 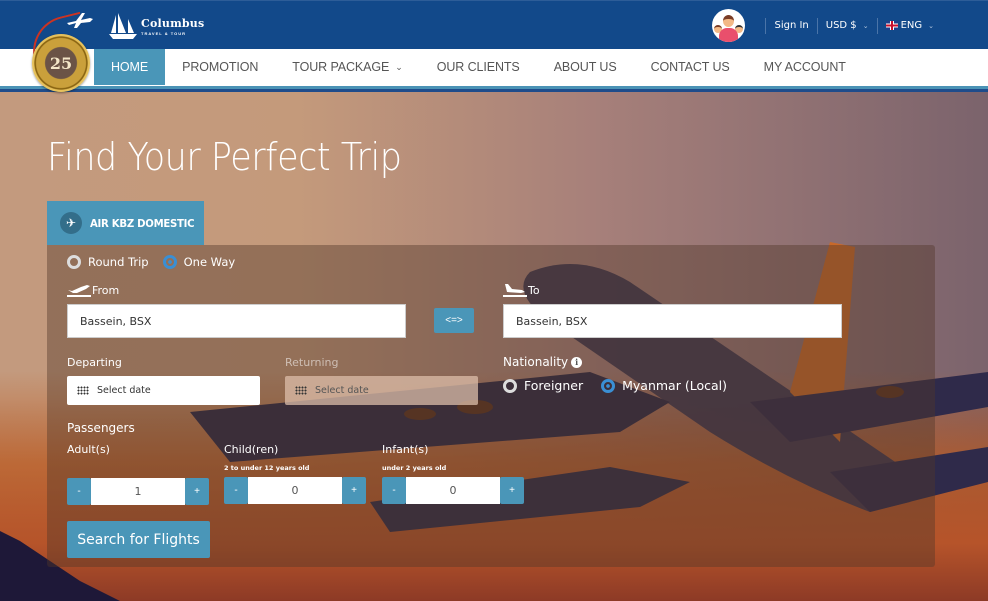 What do you see at coordinates (672, 321) in the screenshot?
I see `to-input: Bassein, BSX` at bounding box center [672, 321].